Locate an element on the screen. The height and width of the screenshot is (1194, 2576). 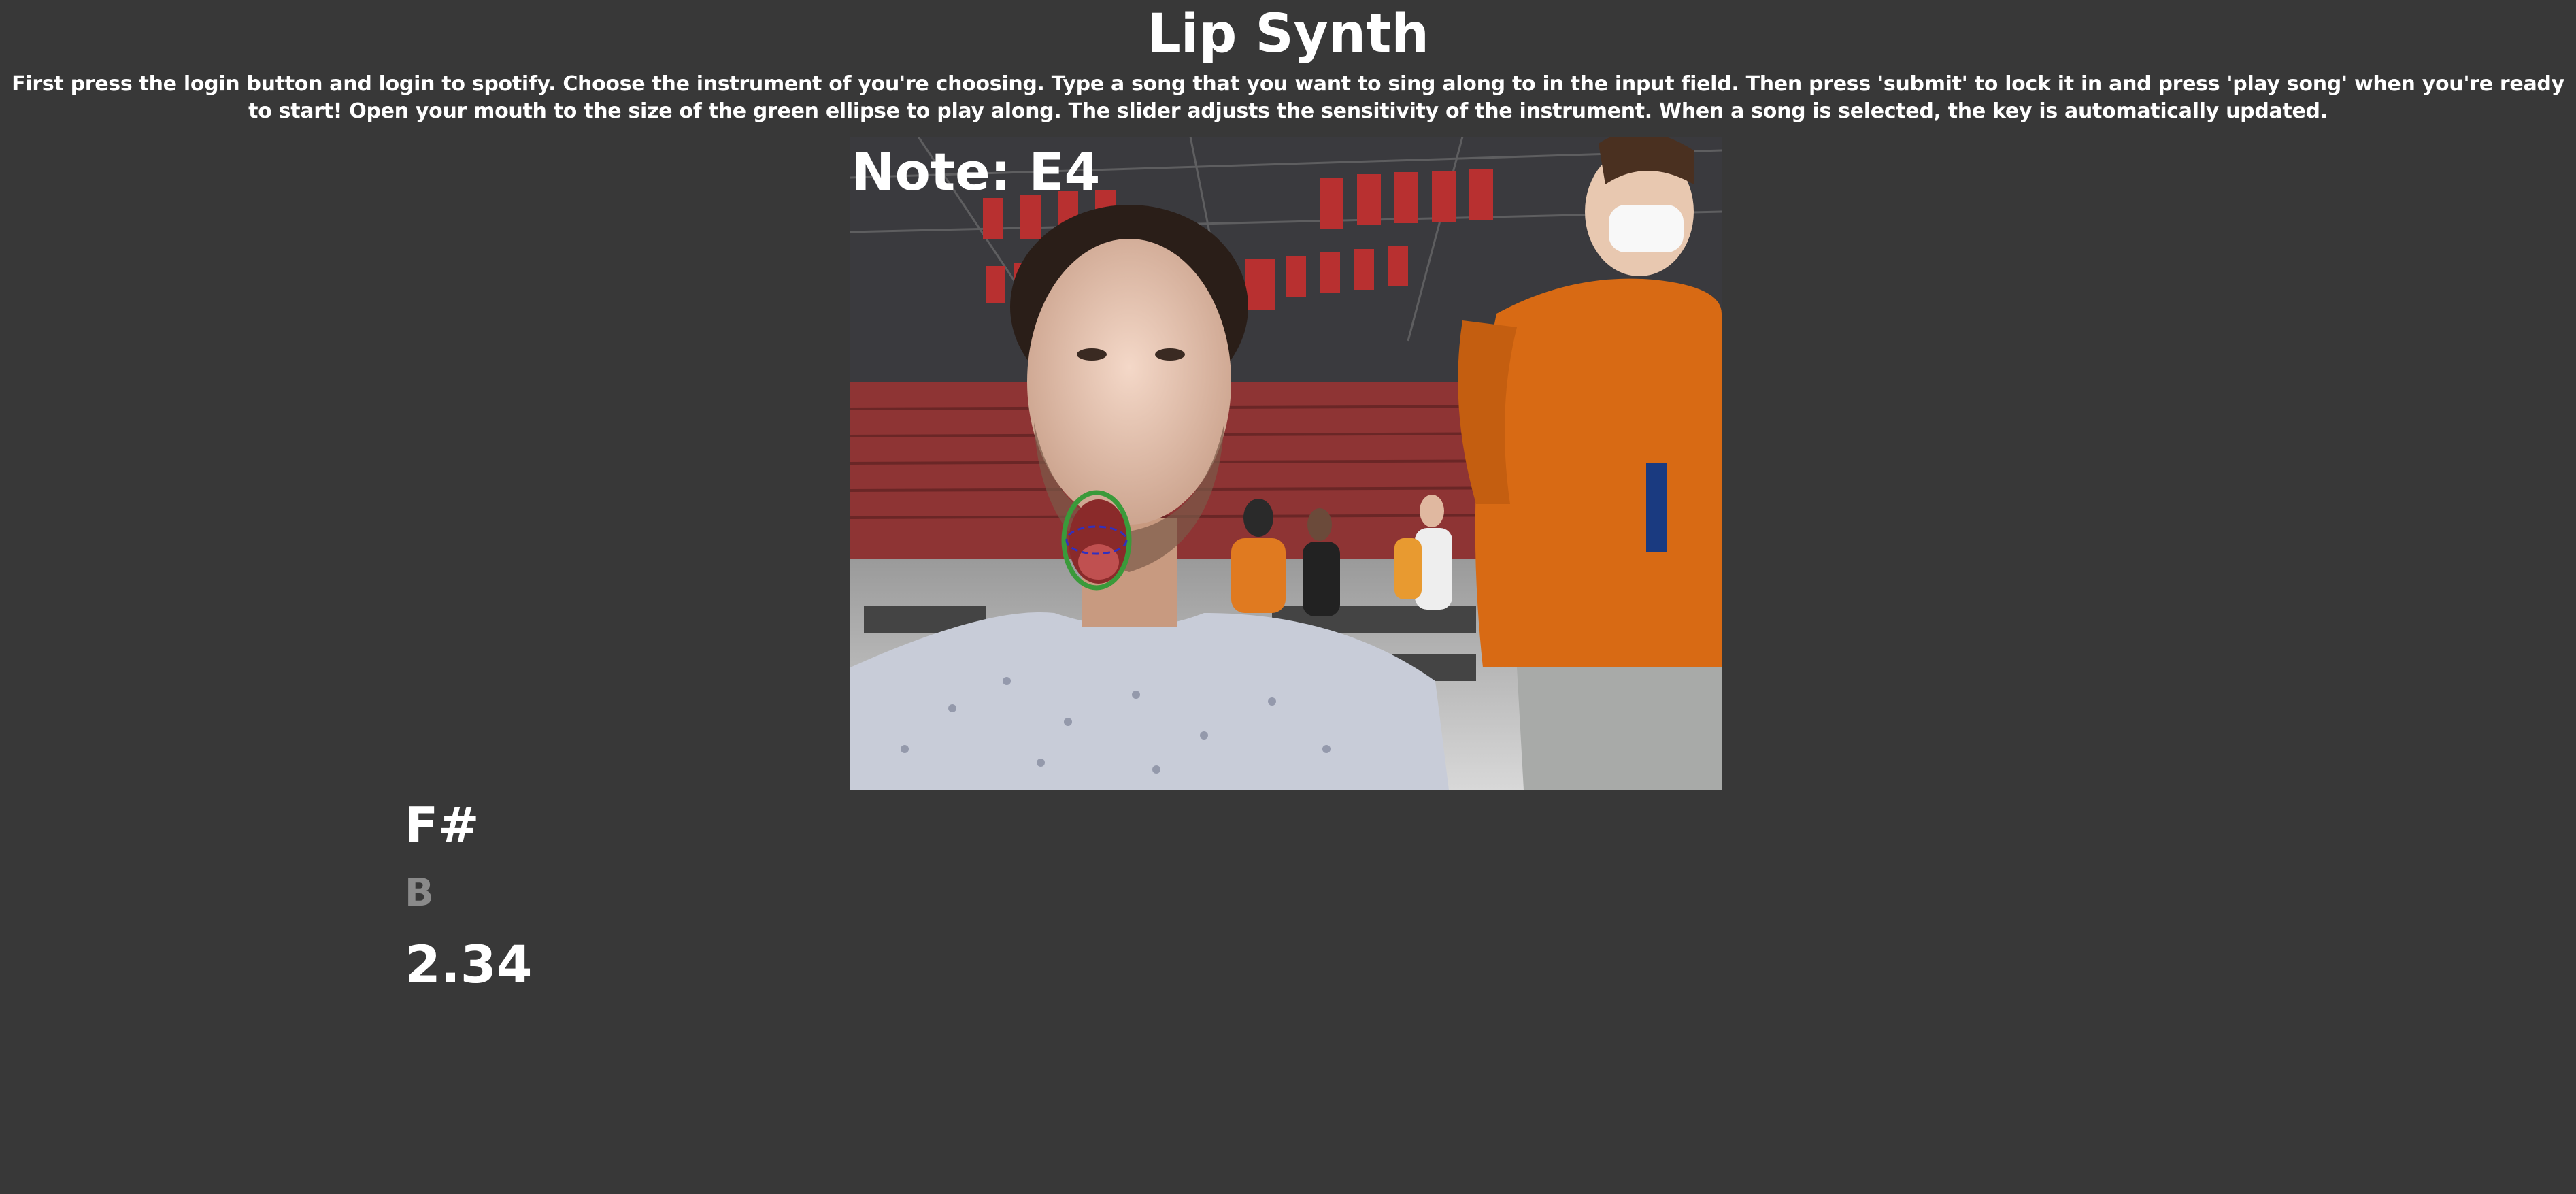
note-readout: Note: E4 is located at coordinates (976, 172).